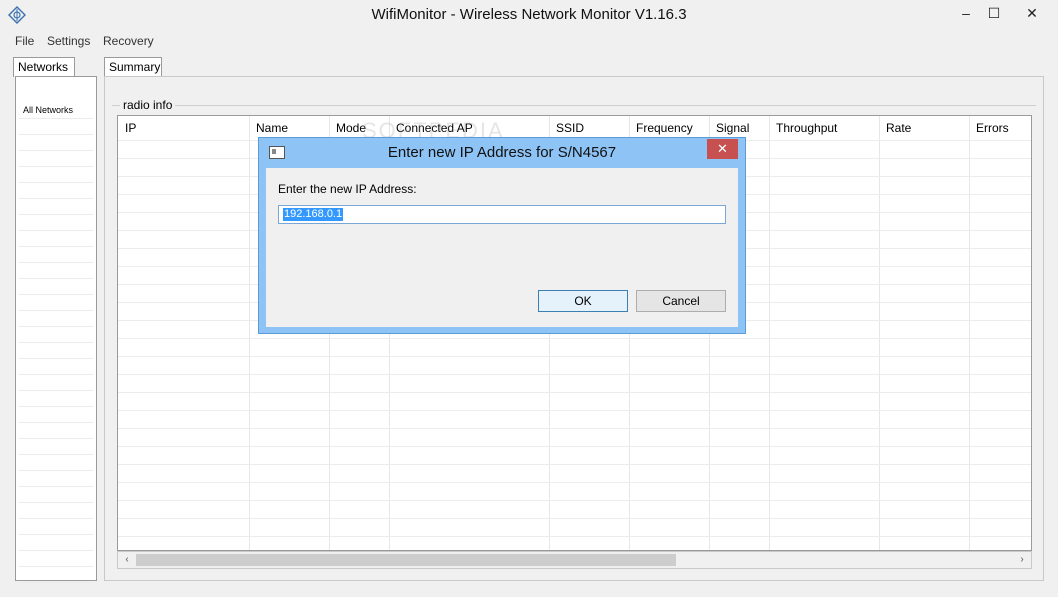 This screenshot has width=1058, height=597. What do you see at coordinates (824, 128) in the screenshot?
I see `column-header-throughput: Throughput` at bounding box center [824, 128].